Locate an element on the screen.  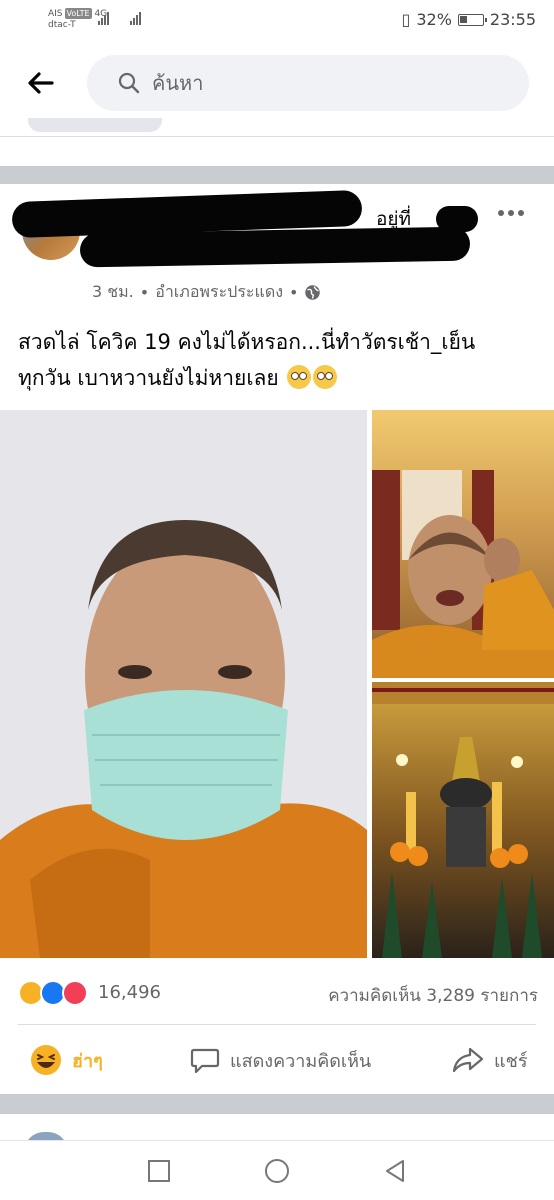
home-icon is located at coordinates (277, 1171).